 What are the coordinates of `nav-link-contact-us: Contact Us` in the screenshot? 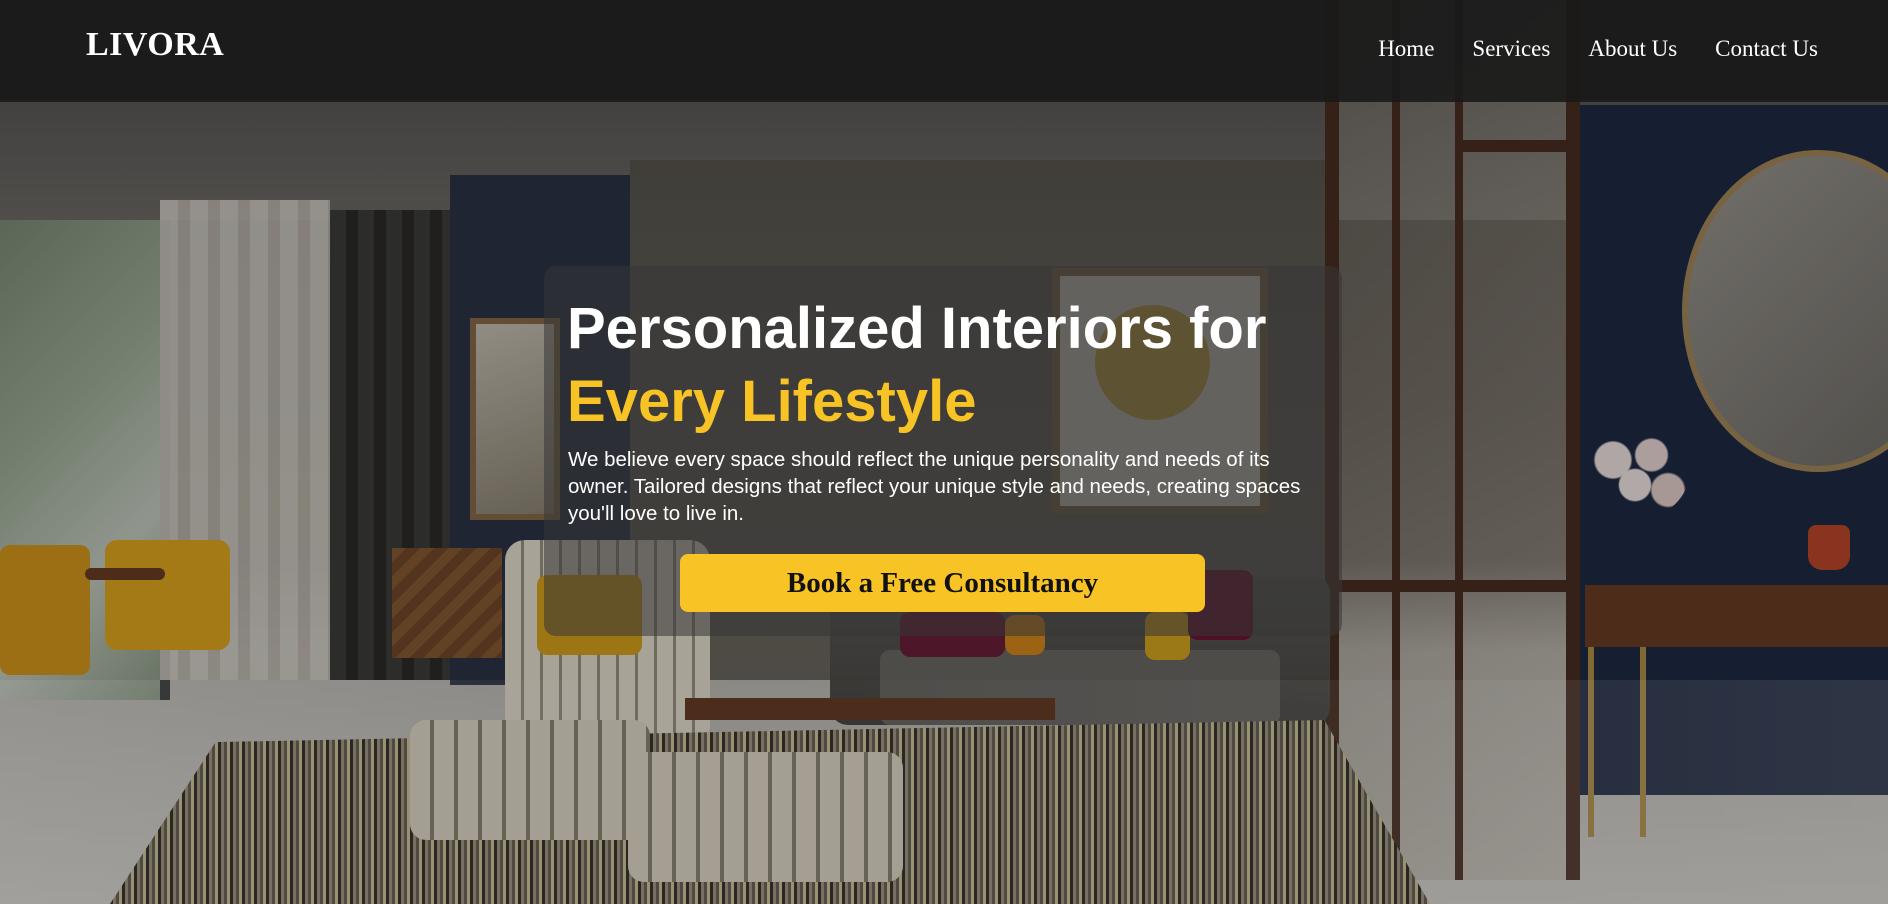 It's located at (1766, 49).